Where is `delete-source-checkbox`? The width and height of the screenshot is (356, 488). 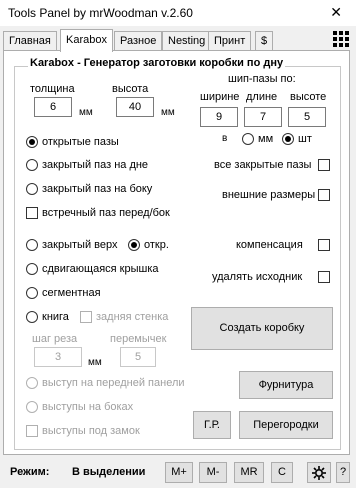 delete-source-checkbox is located at coordinates (324, 277).